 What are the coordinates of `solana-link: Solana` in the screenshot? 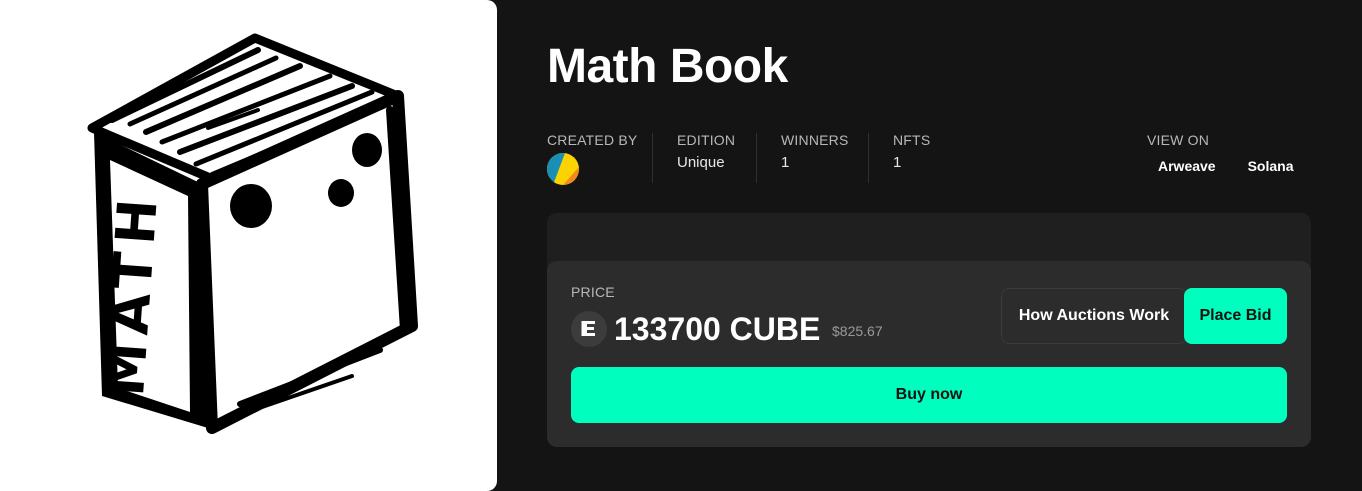 It's located at (1271, 166).